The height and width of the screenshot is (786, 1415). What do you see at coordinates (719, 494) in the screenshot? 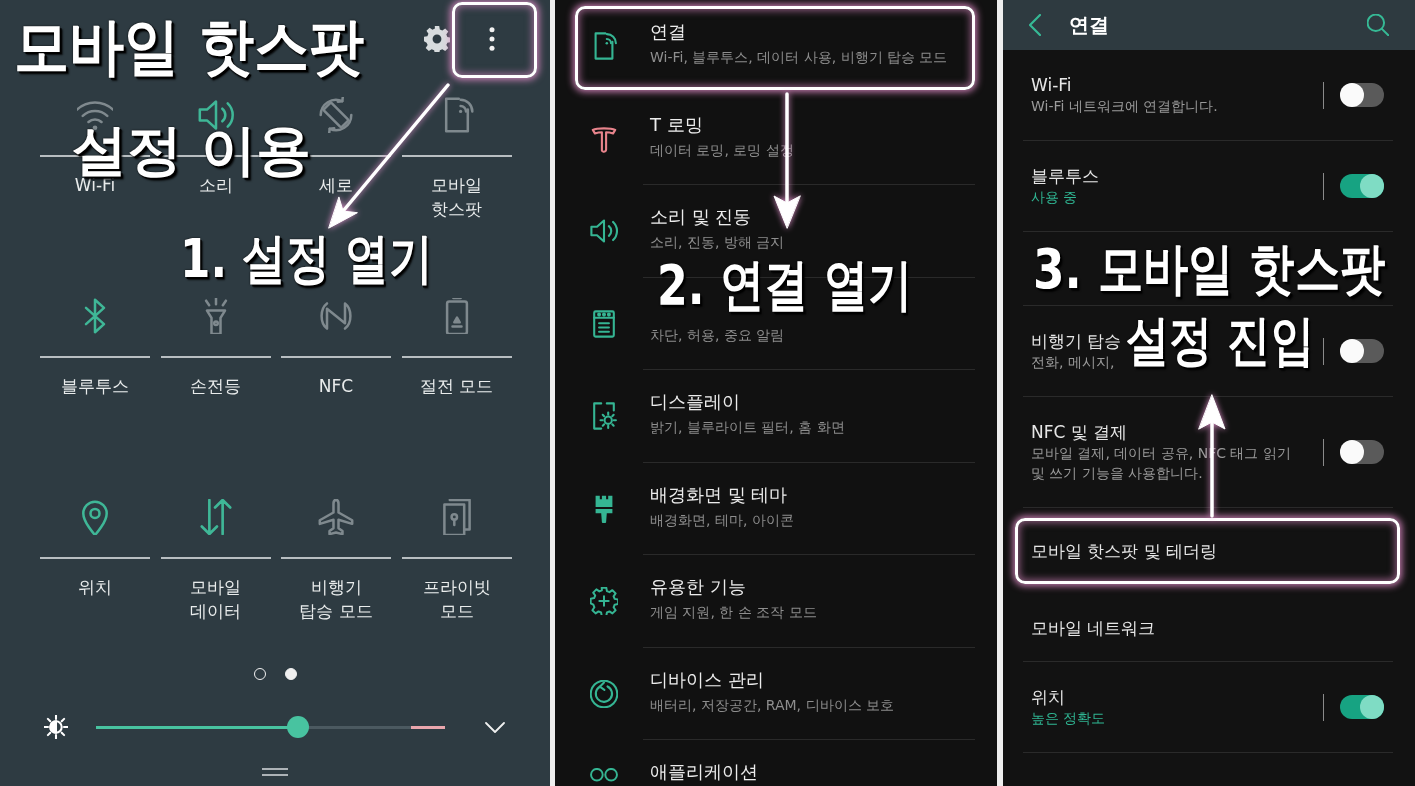
I see `item-title: 배경화면 및 테마` at bounding box center [719, 494].